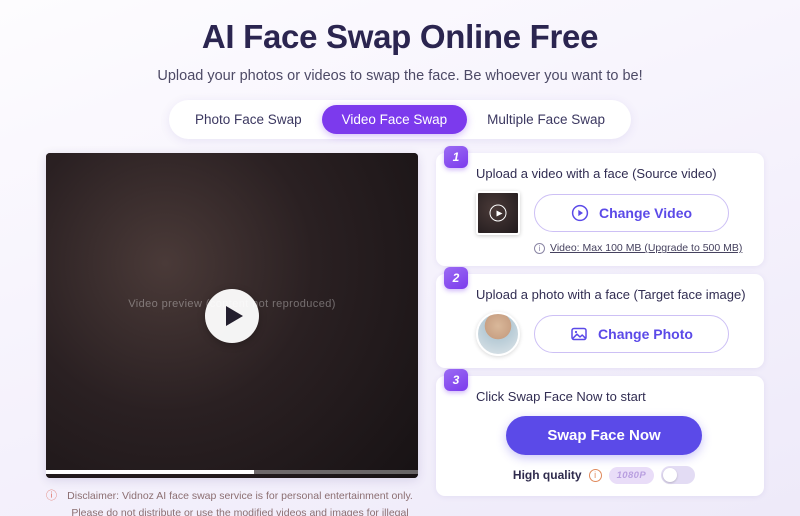 Image resolution: width=800 pixels, height=516 pixels. I want to click on change-photo-button: Change Photo, so click(631, 334).